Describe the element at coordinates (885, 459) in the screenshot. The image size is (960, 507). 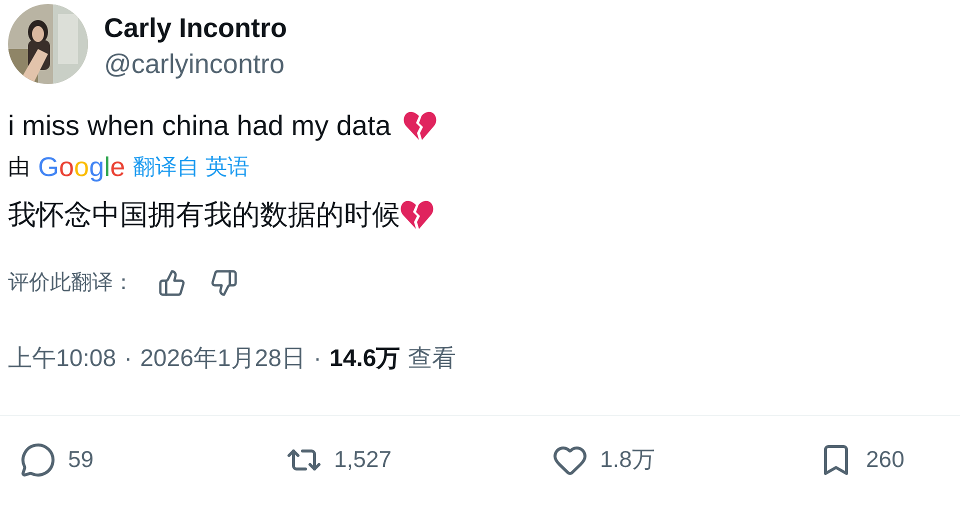
I see `bookmark-count: 260` at that location.